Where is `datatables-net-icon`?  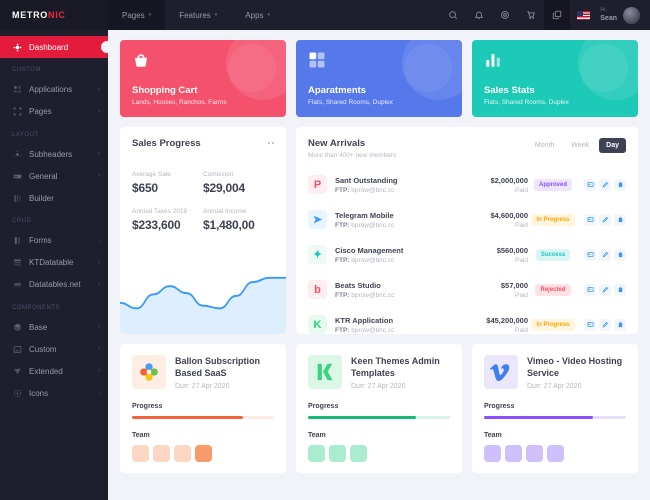 datatables-net-icon is located at coordinates (17, 285).